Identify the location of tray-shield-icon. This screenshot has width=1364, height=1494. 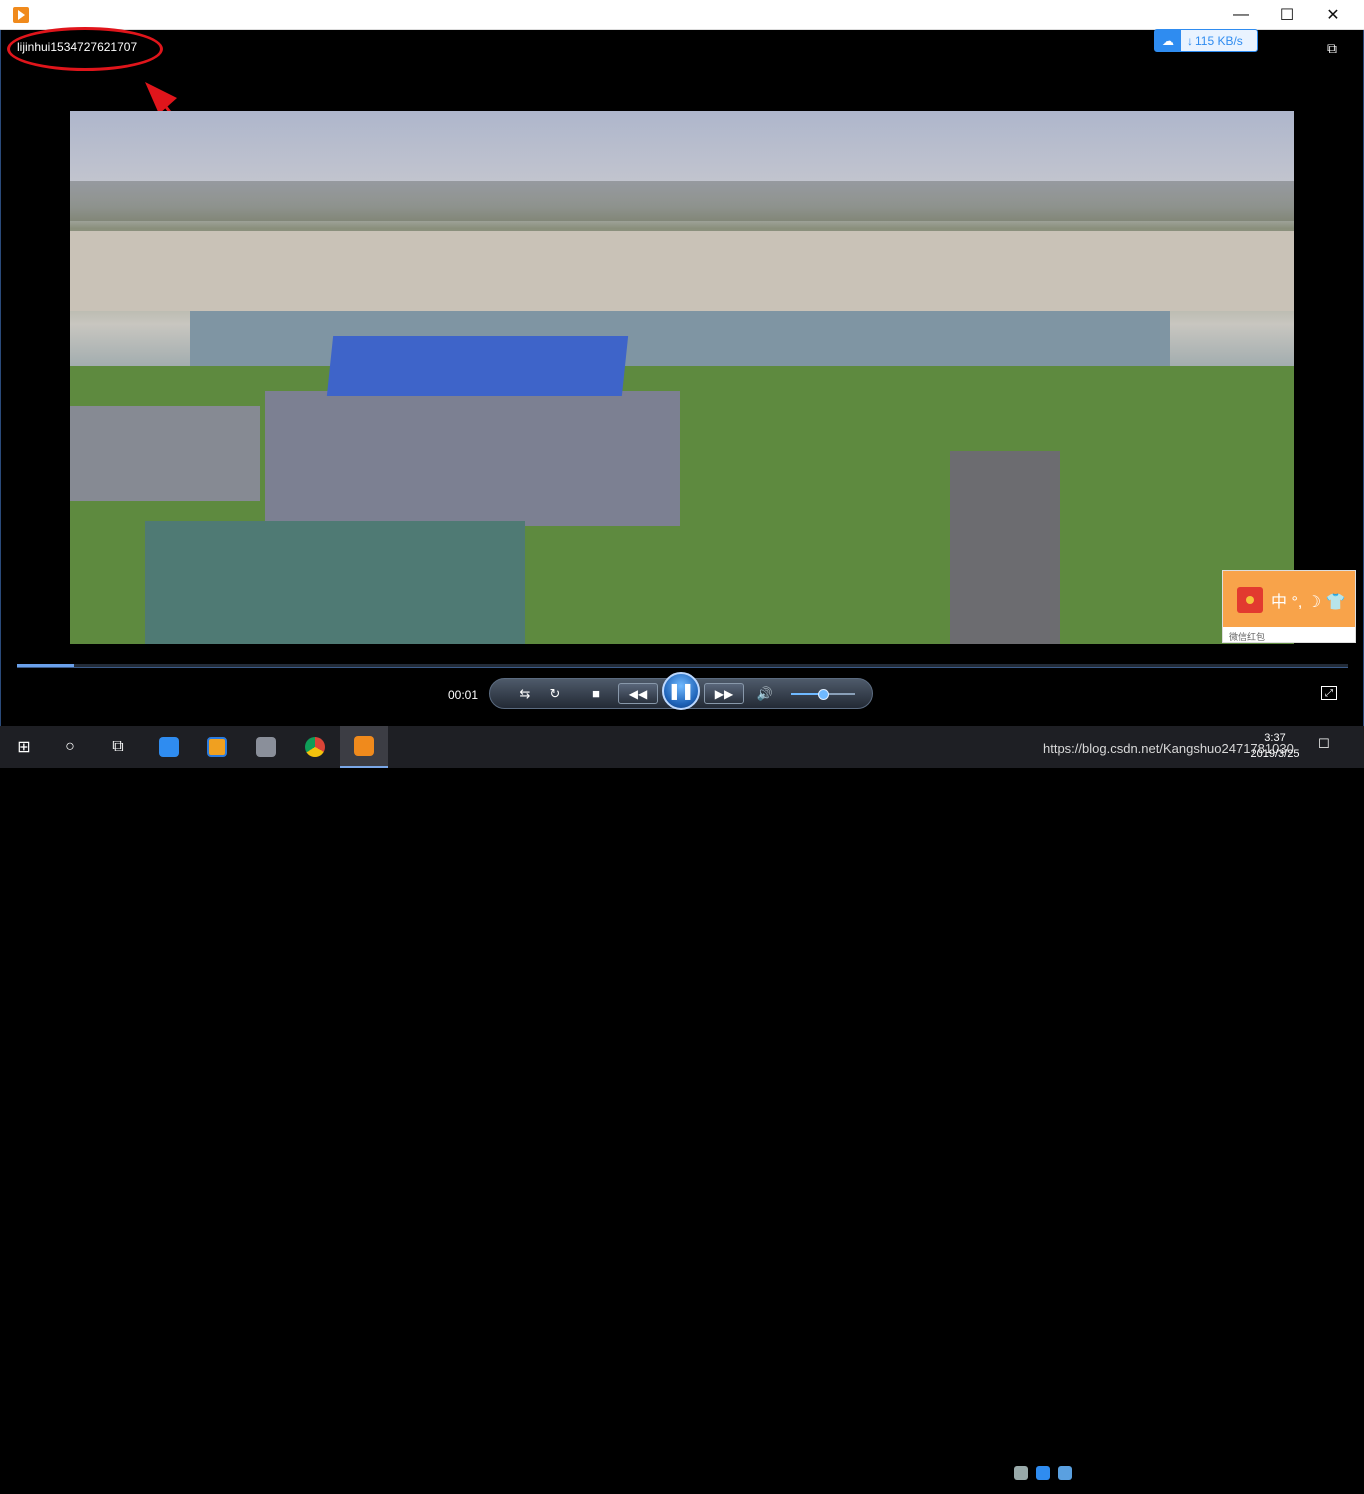
(1065, 1473).